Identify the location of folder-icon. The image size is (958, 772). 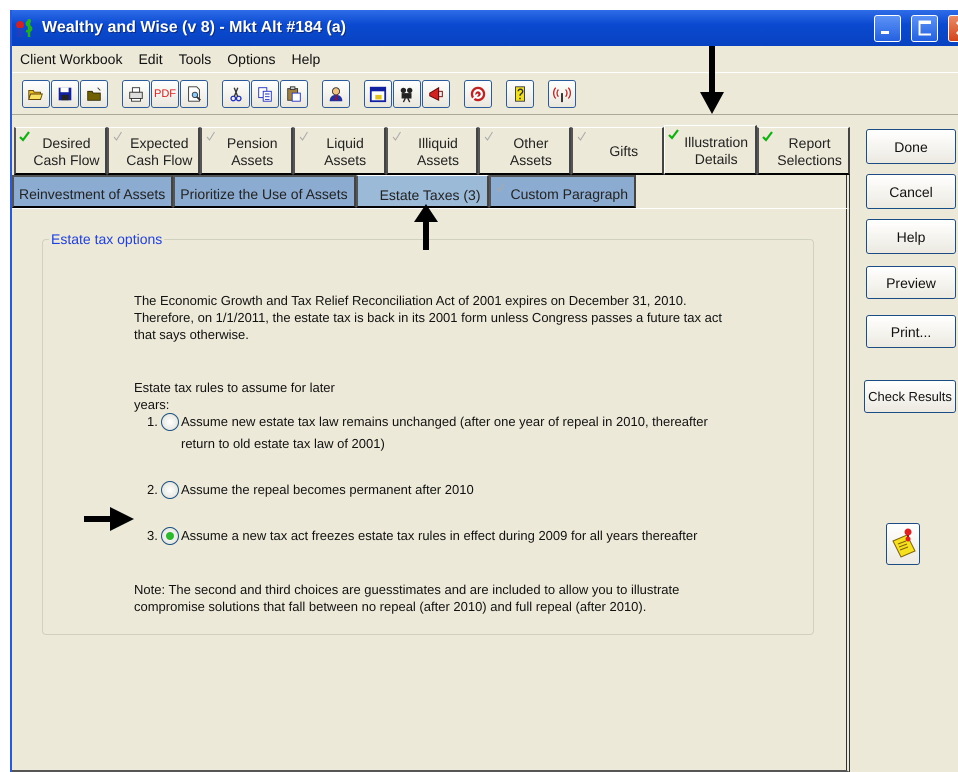
(94, 94).